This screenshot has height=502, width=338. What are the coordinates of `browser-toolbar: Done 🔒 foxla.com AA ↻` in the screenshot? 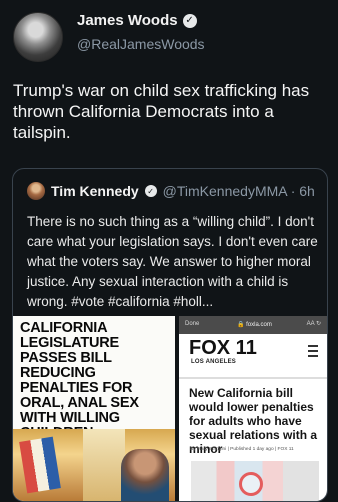 It's located at (253, 325).